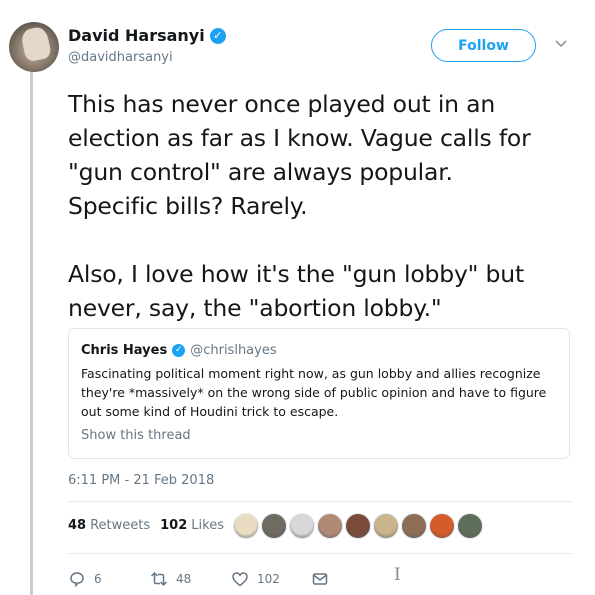 Image resolution: width=595 pixels, height=595 pixels. What do you see at coordinates (561, 44) in the screenshot?
I see `chevron-down-icon` at bounding box center [561, 44].